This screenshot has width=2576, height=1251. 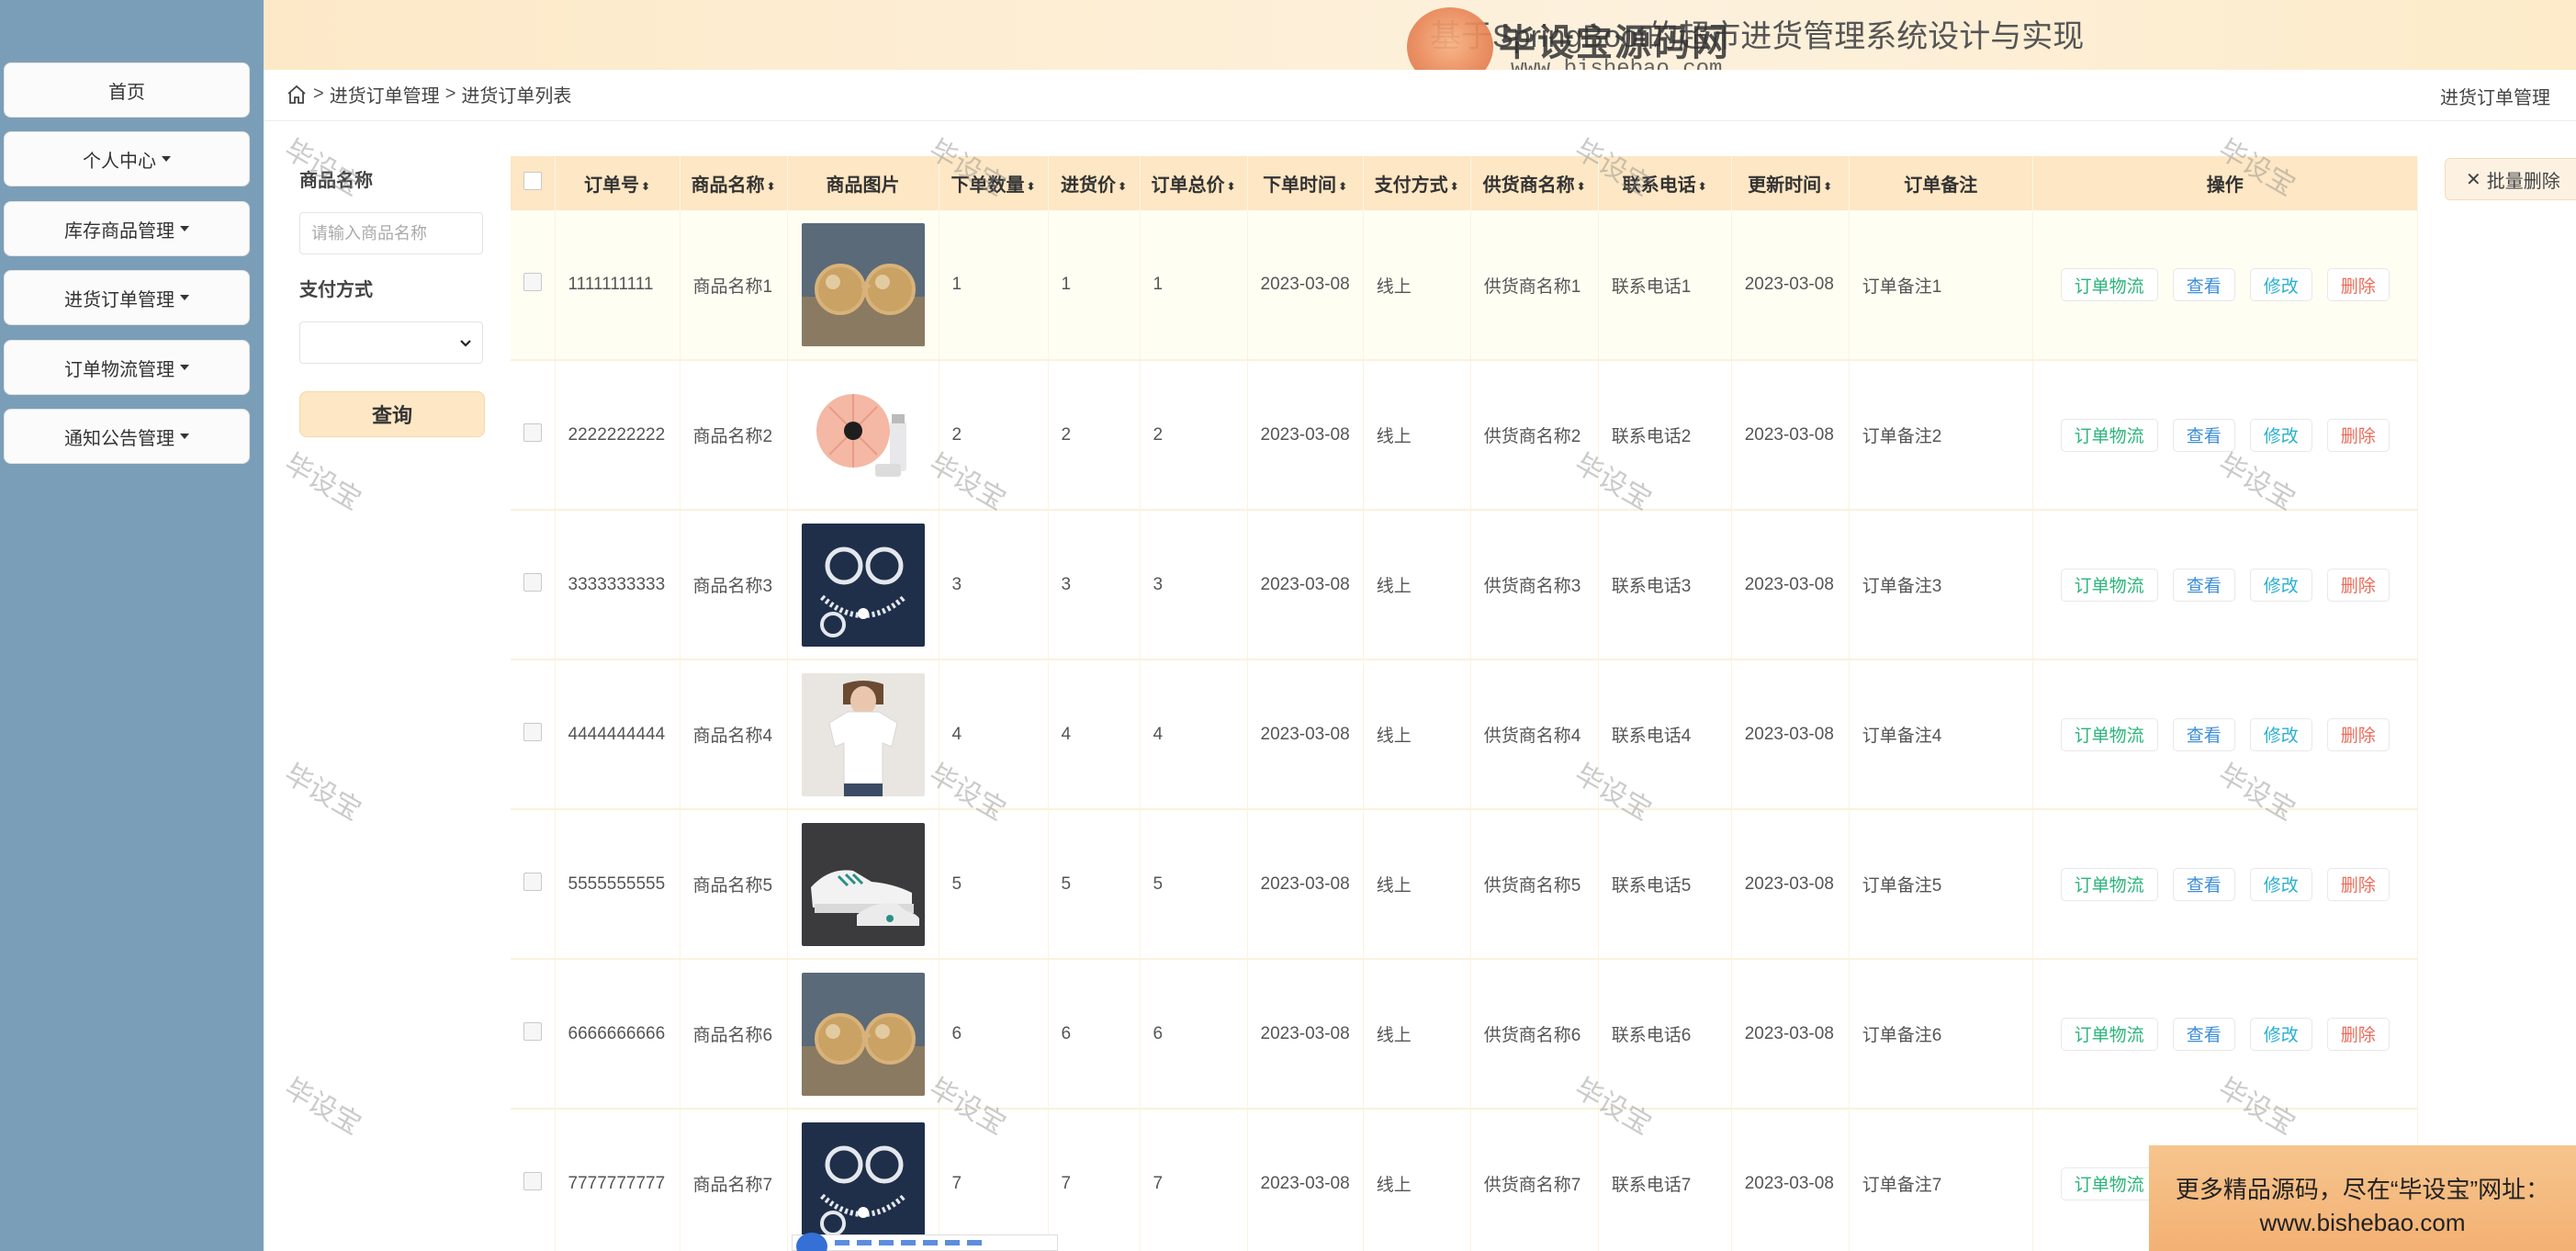 I want to click on column-header: 进货价 ⬍, so click(x=1094, y=183).